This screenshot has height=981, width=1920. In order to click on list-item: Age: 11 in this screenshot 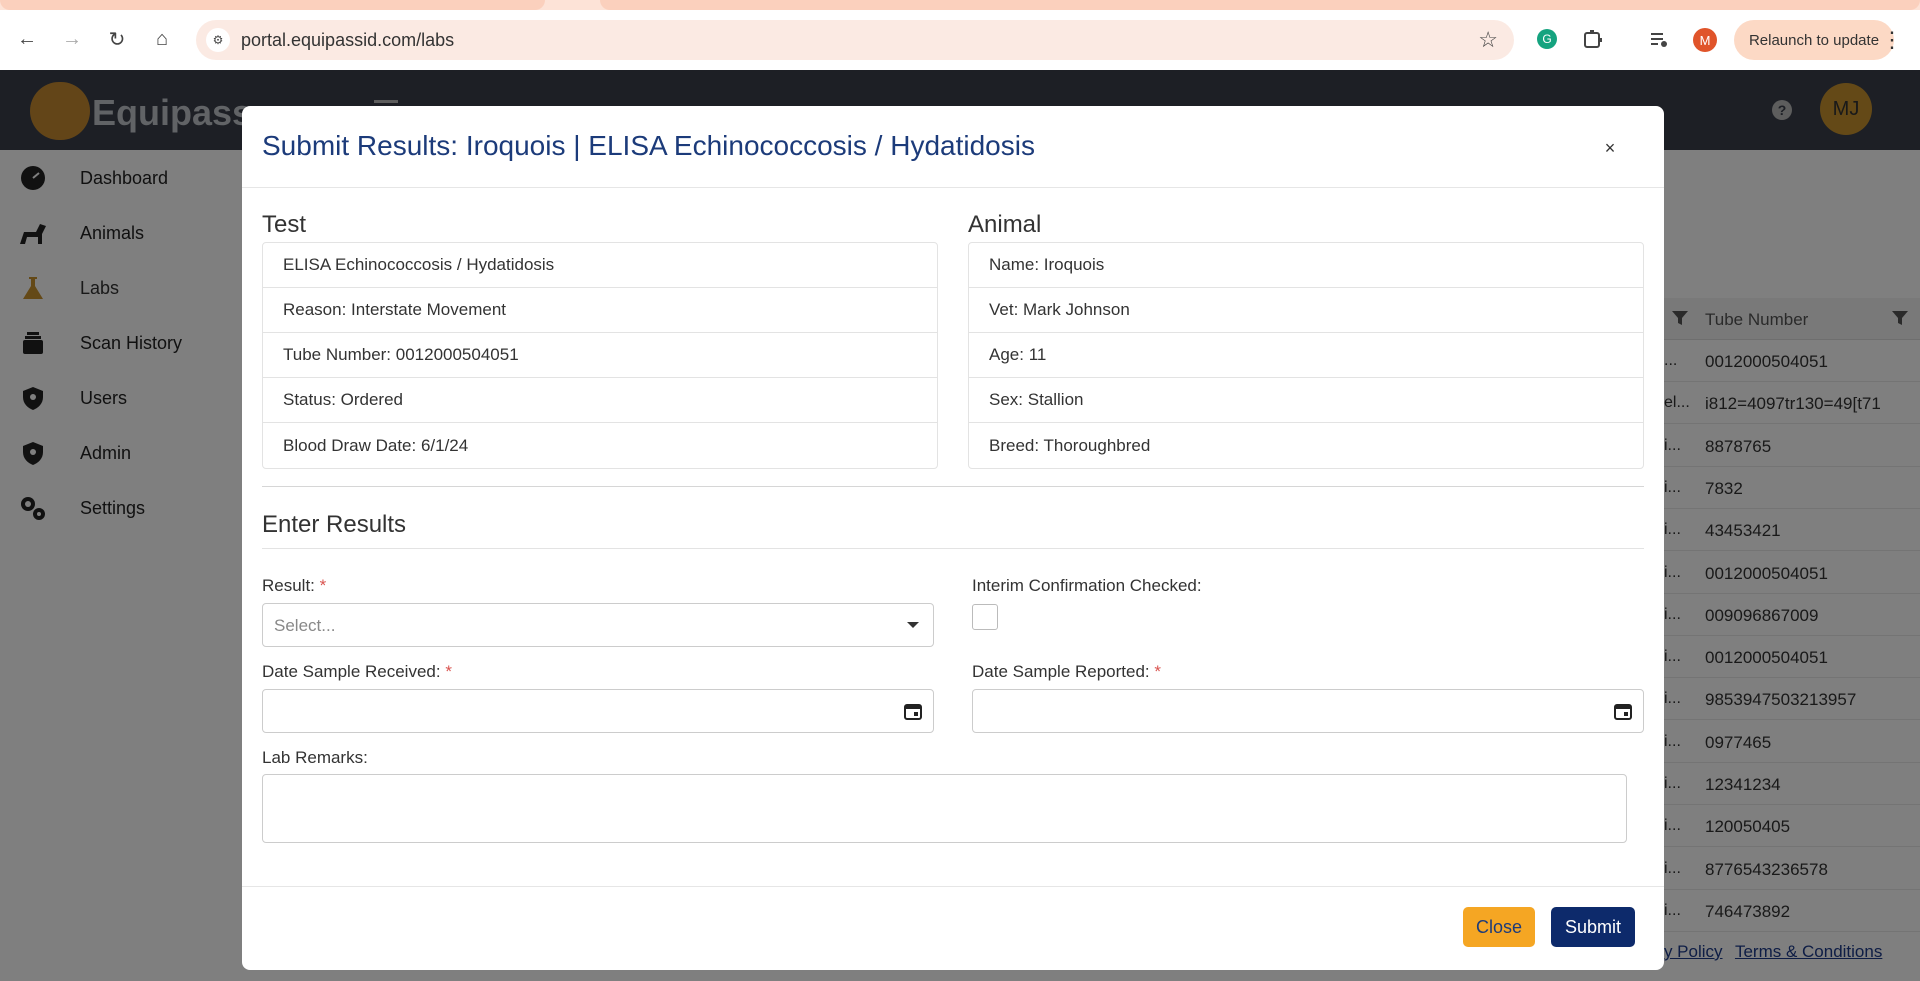, I will do `click(1306, 355)`.